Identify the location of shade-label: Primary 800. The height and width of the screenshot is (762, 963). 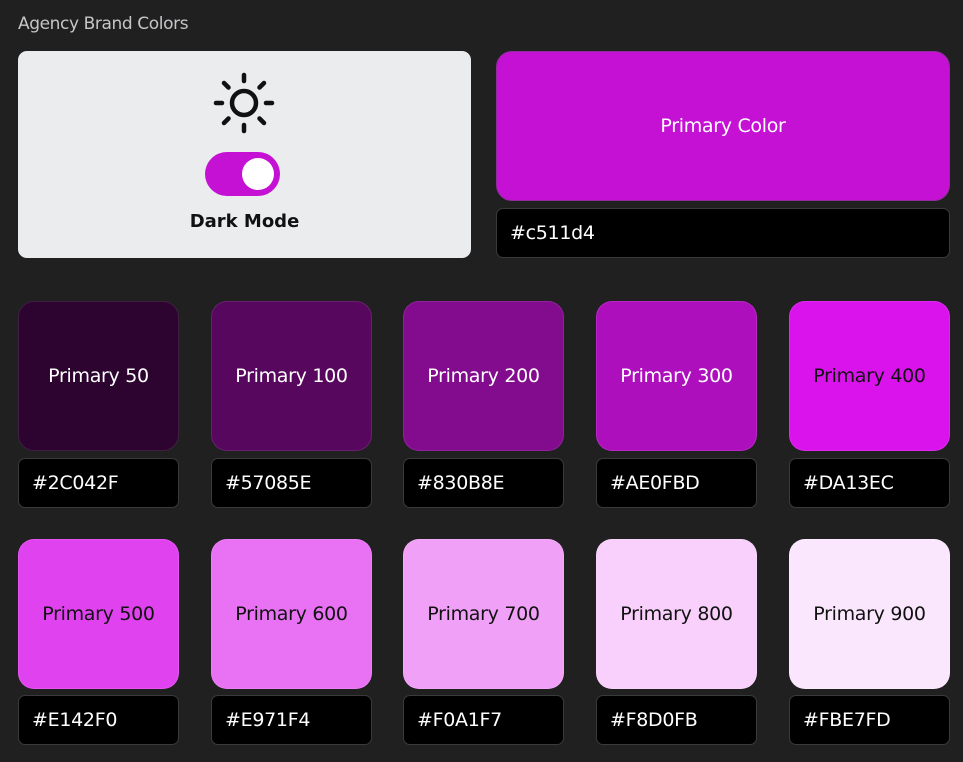
(676, 614).